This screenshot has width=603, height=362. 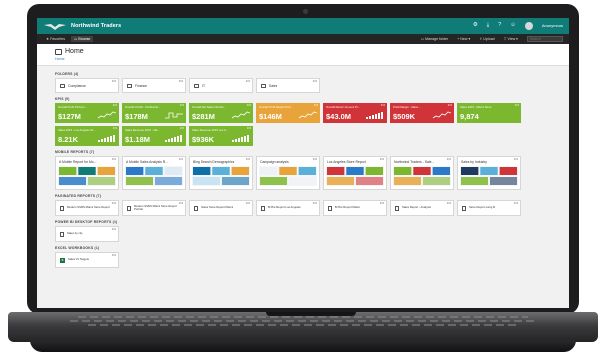 I want to click on mobile-report-tile: Campaign analysis •••, so click(x=288, y=173).